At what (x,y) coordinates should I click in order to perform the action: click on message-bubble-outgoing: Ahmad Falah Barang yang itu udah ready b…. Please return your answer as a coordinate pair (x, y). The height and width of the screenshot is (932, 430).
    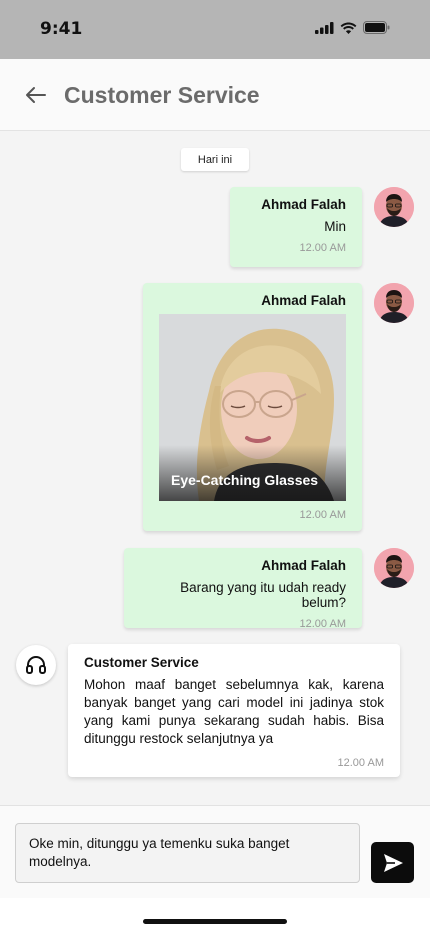
    Looking at the image, I should click on (243, 589).